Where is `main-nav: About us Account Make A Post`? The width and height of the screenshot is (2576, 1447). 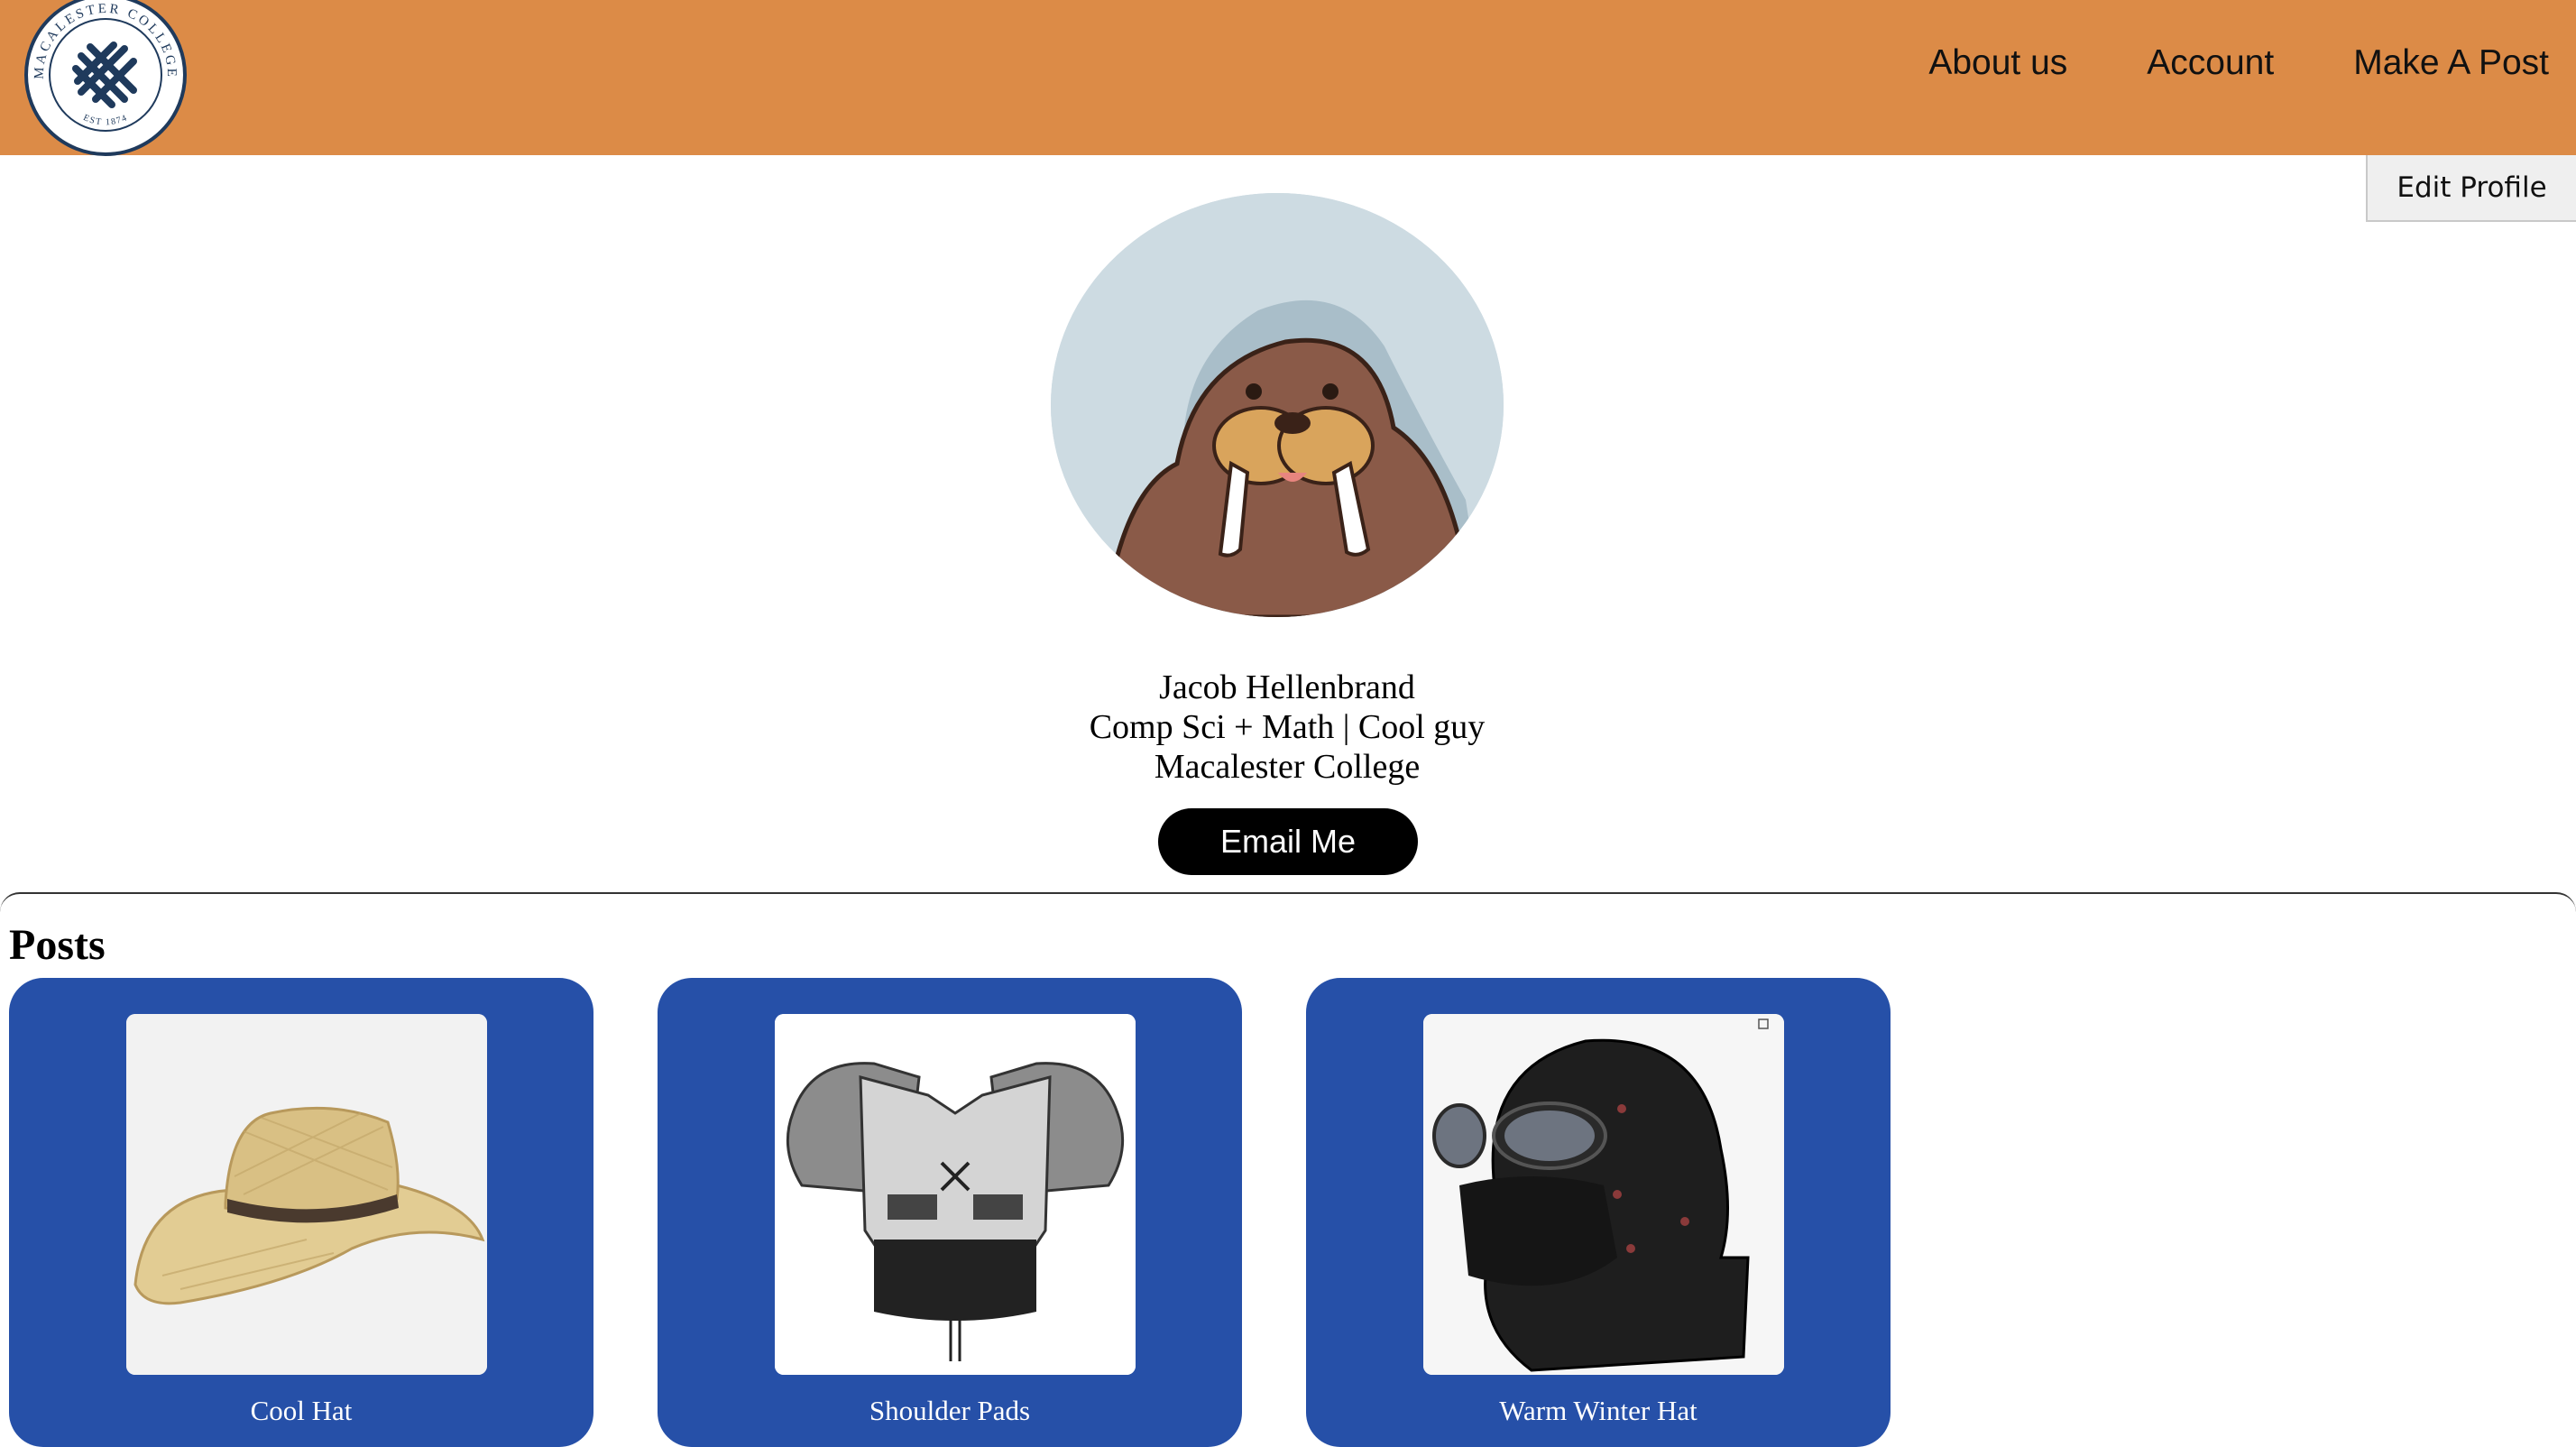
main-nav: About us Account Make A Post is located at coordinates (2238, 63).